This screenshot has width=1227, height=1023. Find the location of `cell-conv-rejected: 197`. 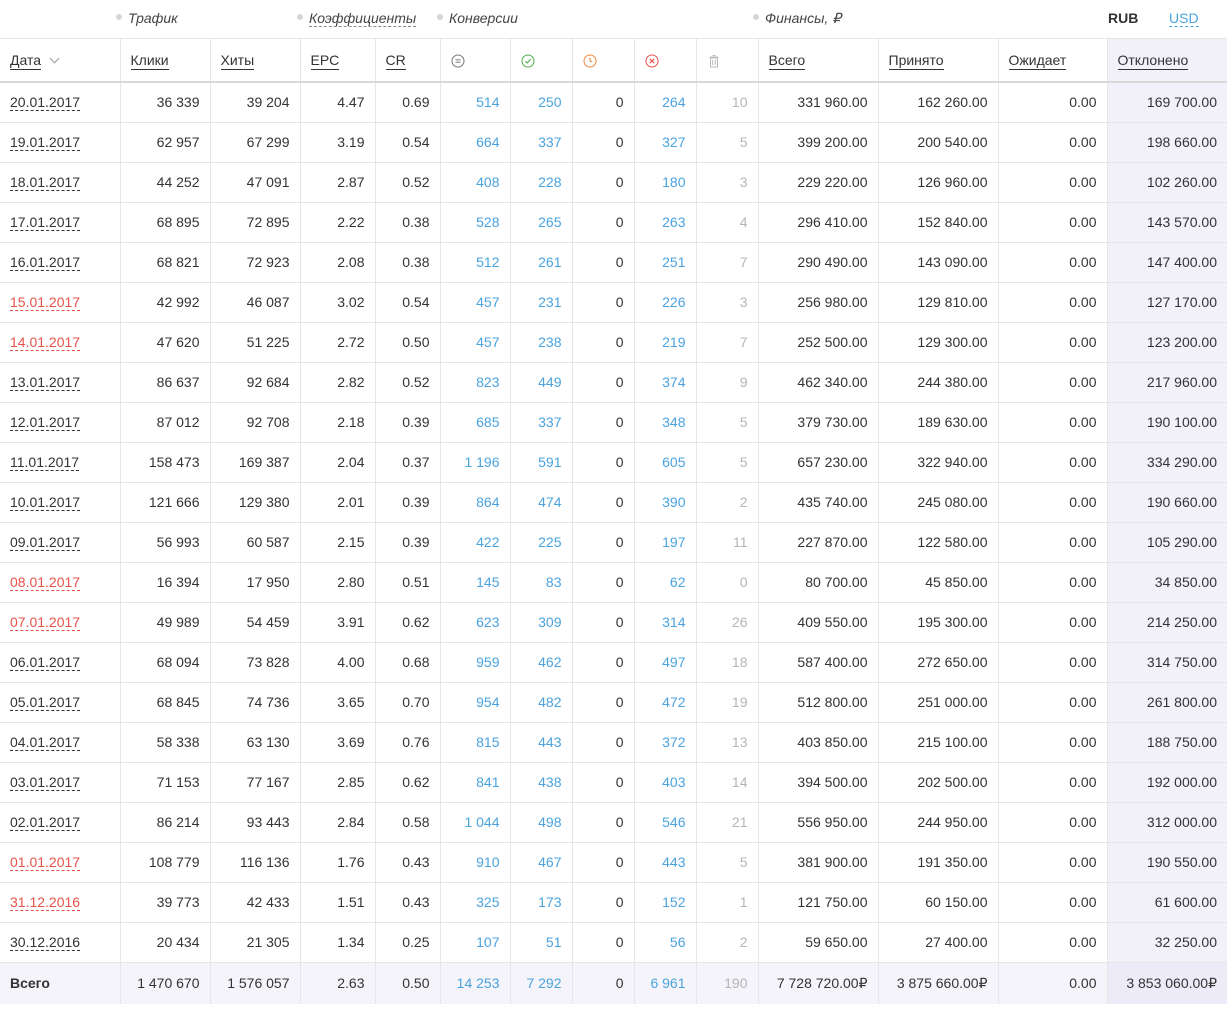

cell-conv-rejected: 197 is located at coordinates (665, 542).